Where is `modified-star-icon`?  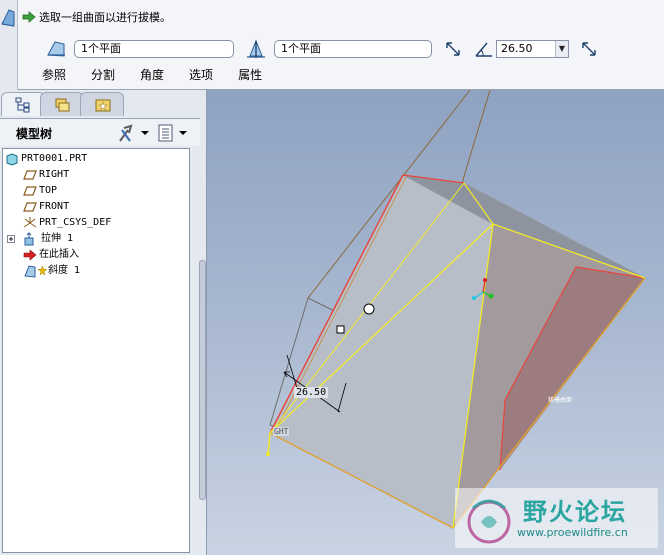 modified-star-icon is located at coordinates (42, 270).